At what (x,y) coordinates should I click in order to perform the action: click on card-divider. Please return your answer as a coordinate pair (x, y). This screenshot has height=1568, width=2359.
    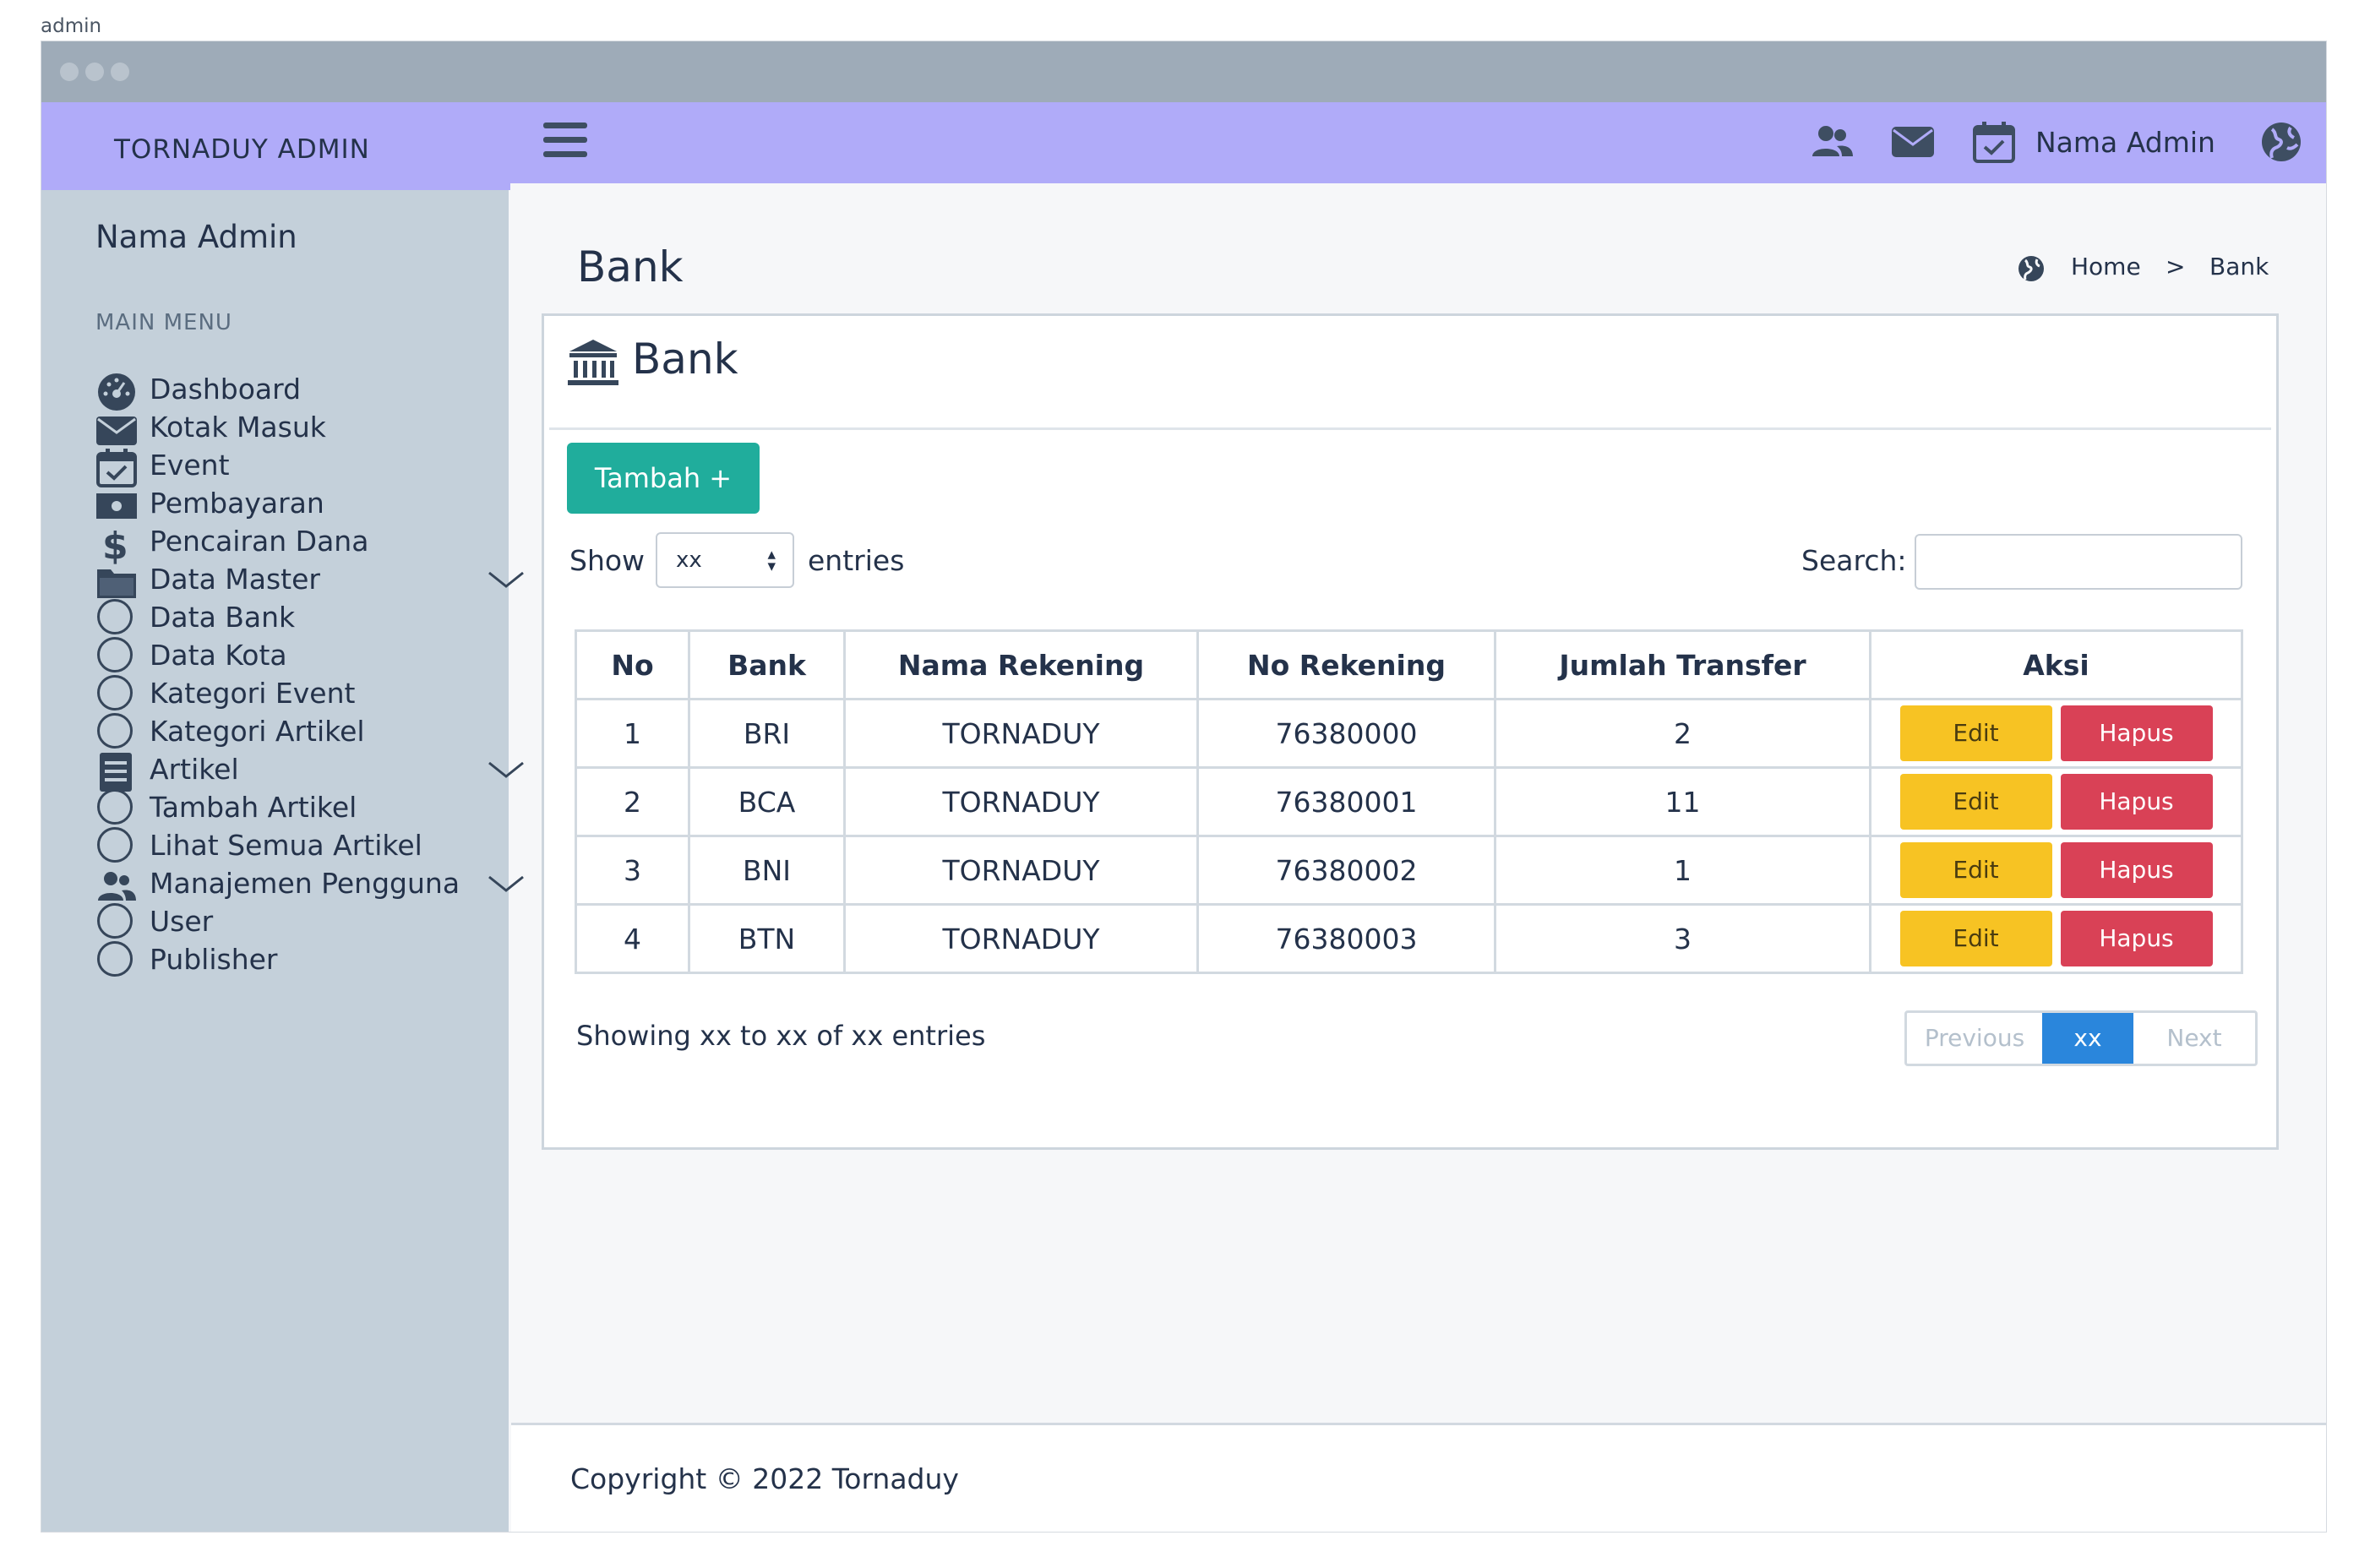
    Looking at the image, I should click on (1410, 428).